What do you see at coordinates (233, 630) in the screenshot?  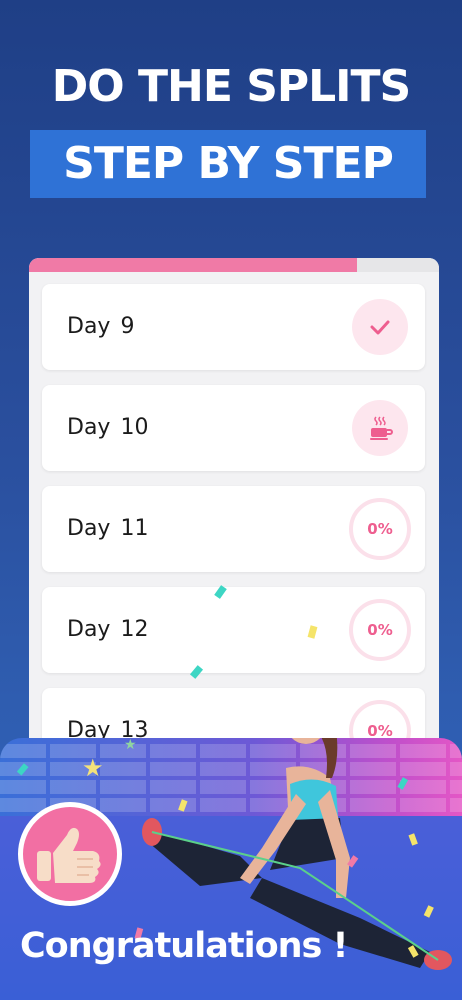 I see `day-card-12: Day 12 0%` at bounding box center [233, 630].